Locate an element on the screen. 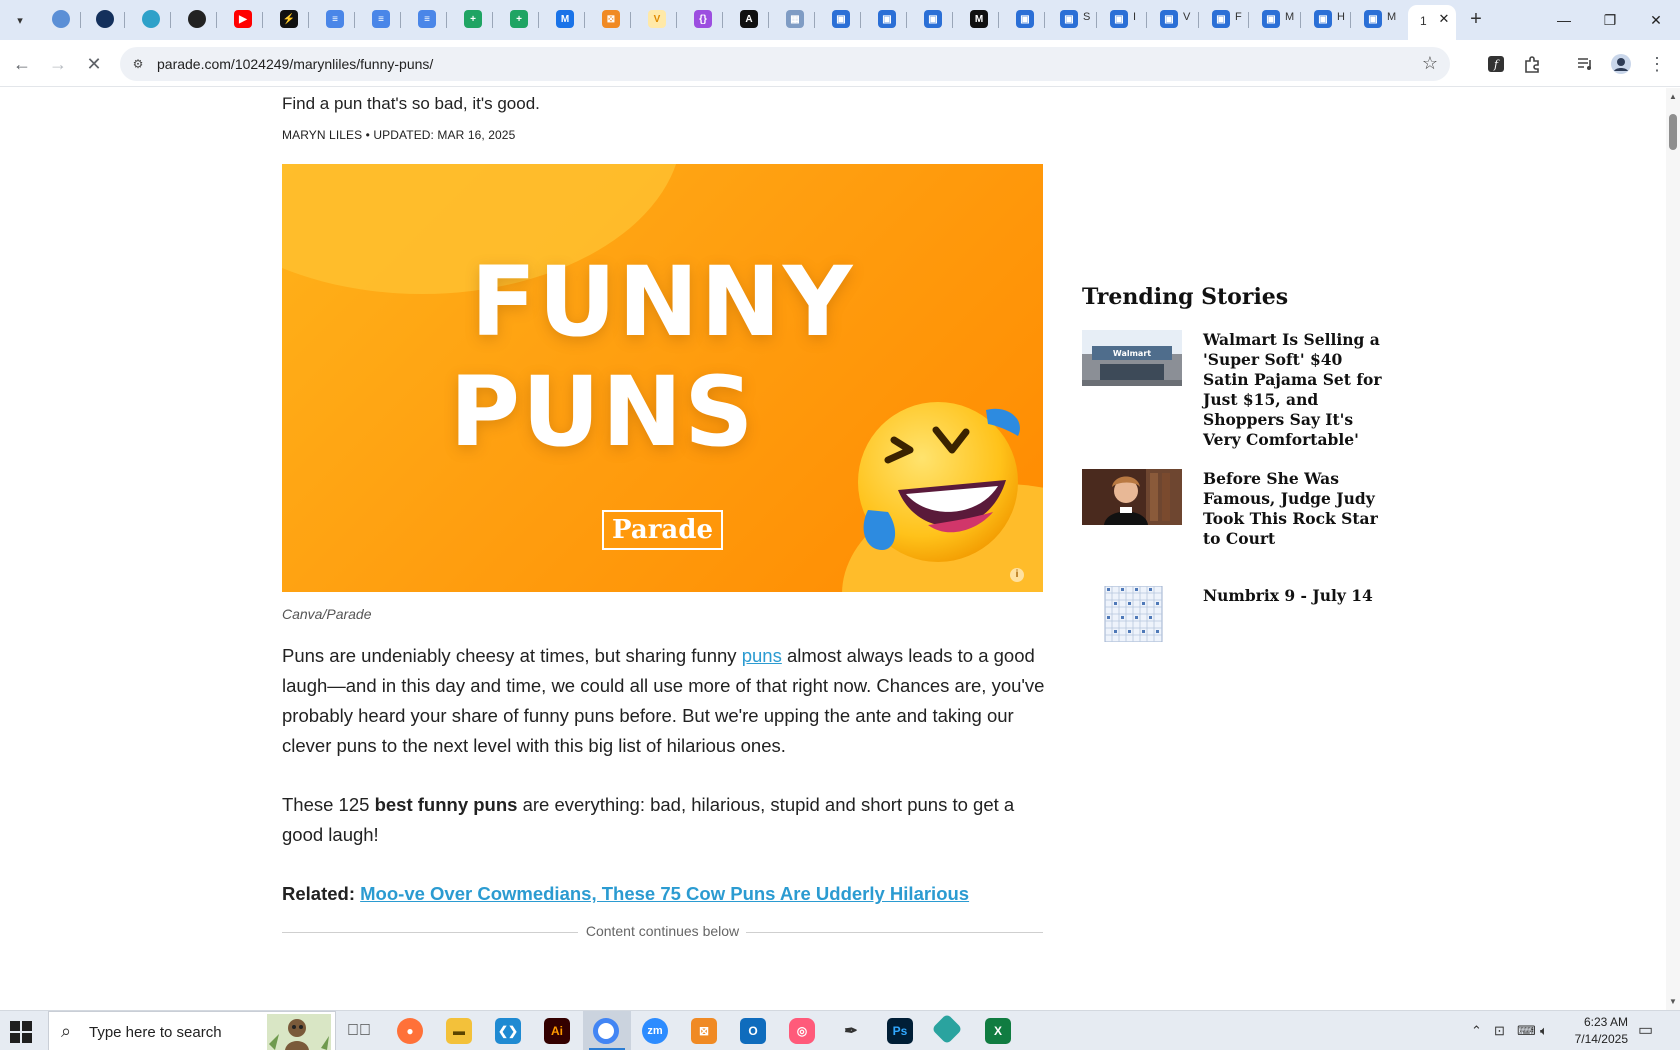 The height and width of the screenshot is (1050, 1680). scroll-up-arrow-icon: ▲ is located at coordinates (1673, 96).